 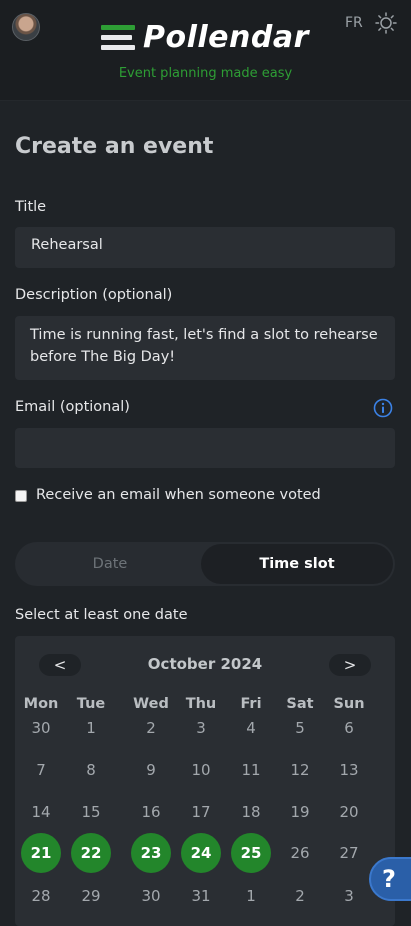 I want to click on calendar-day: 22, so click(x=91, y=853).